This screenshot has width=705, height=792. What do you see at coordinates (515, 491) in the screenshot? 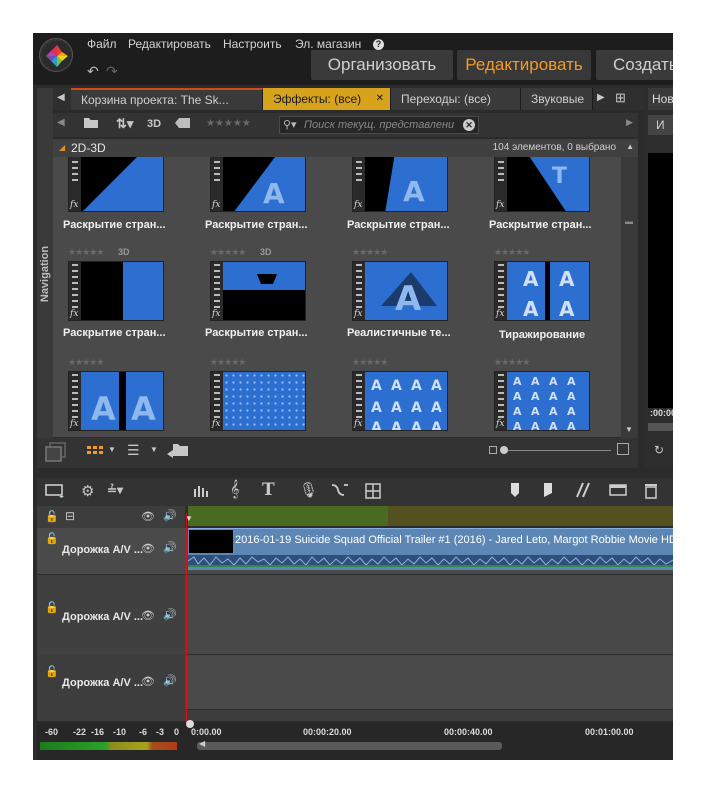
I see `marker-left-icon` at bounding box center [515, 491].